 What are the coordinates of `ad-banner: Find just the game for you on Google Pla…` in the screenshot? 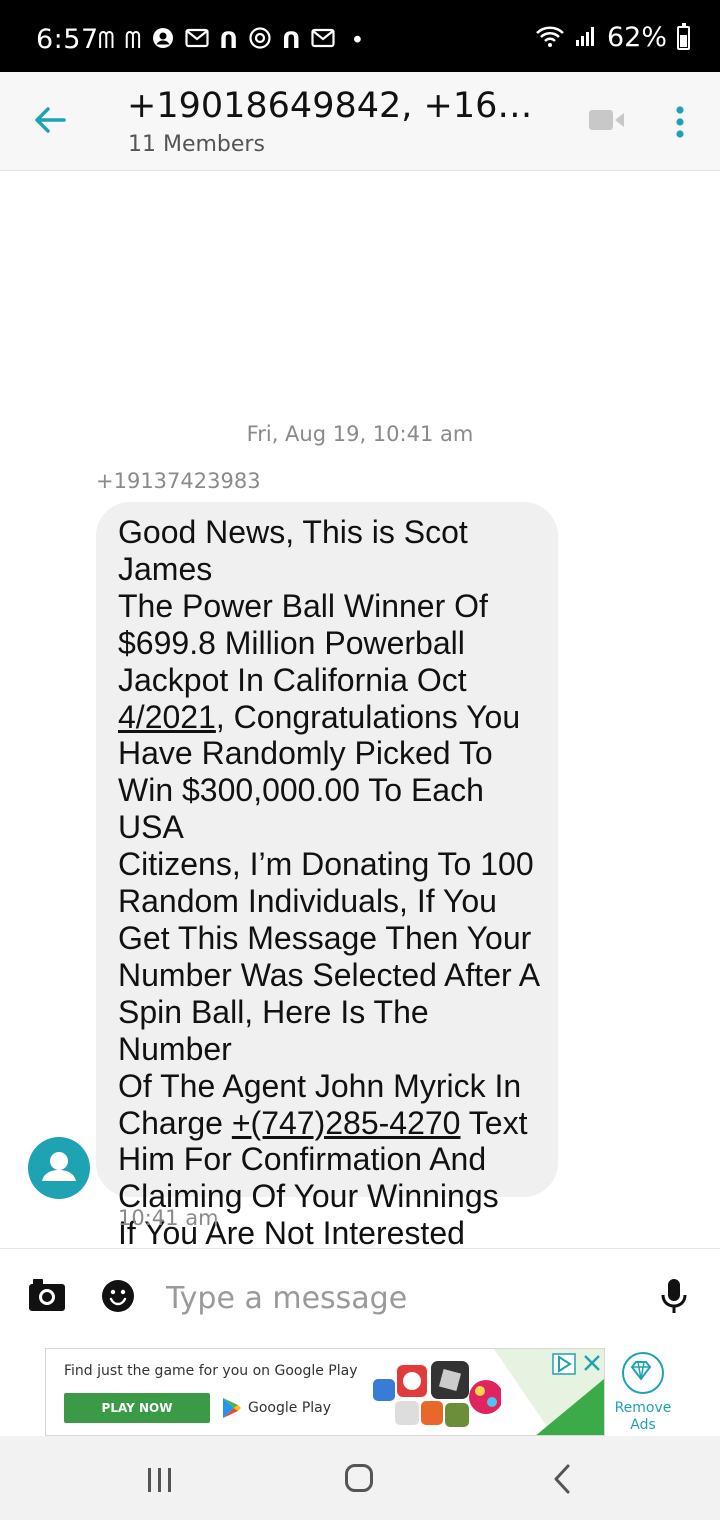 It's located at (325, 1392).